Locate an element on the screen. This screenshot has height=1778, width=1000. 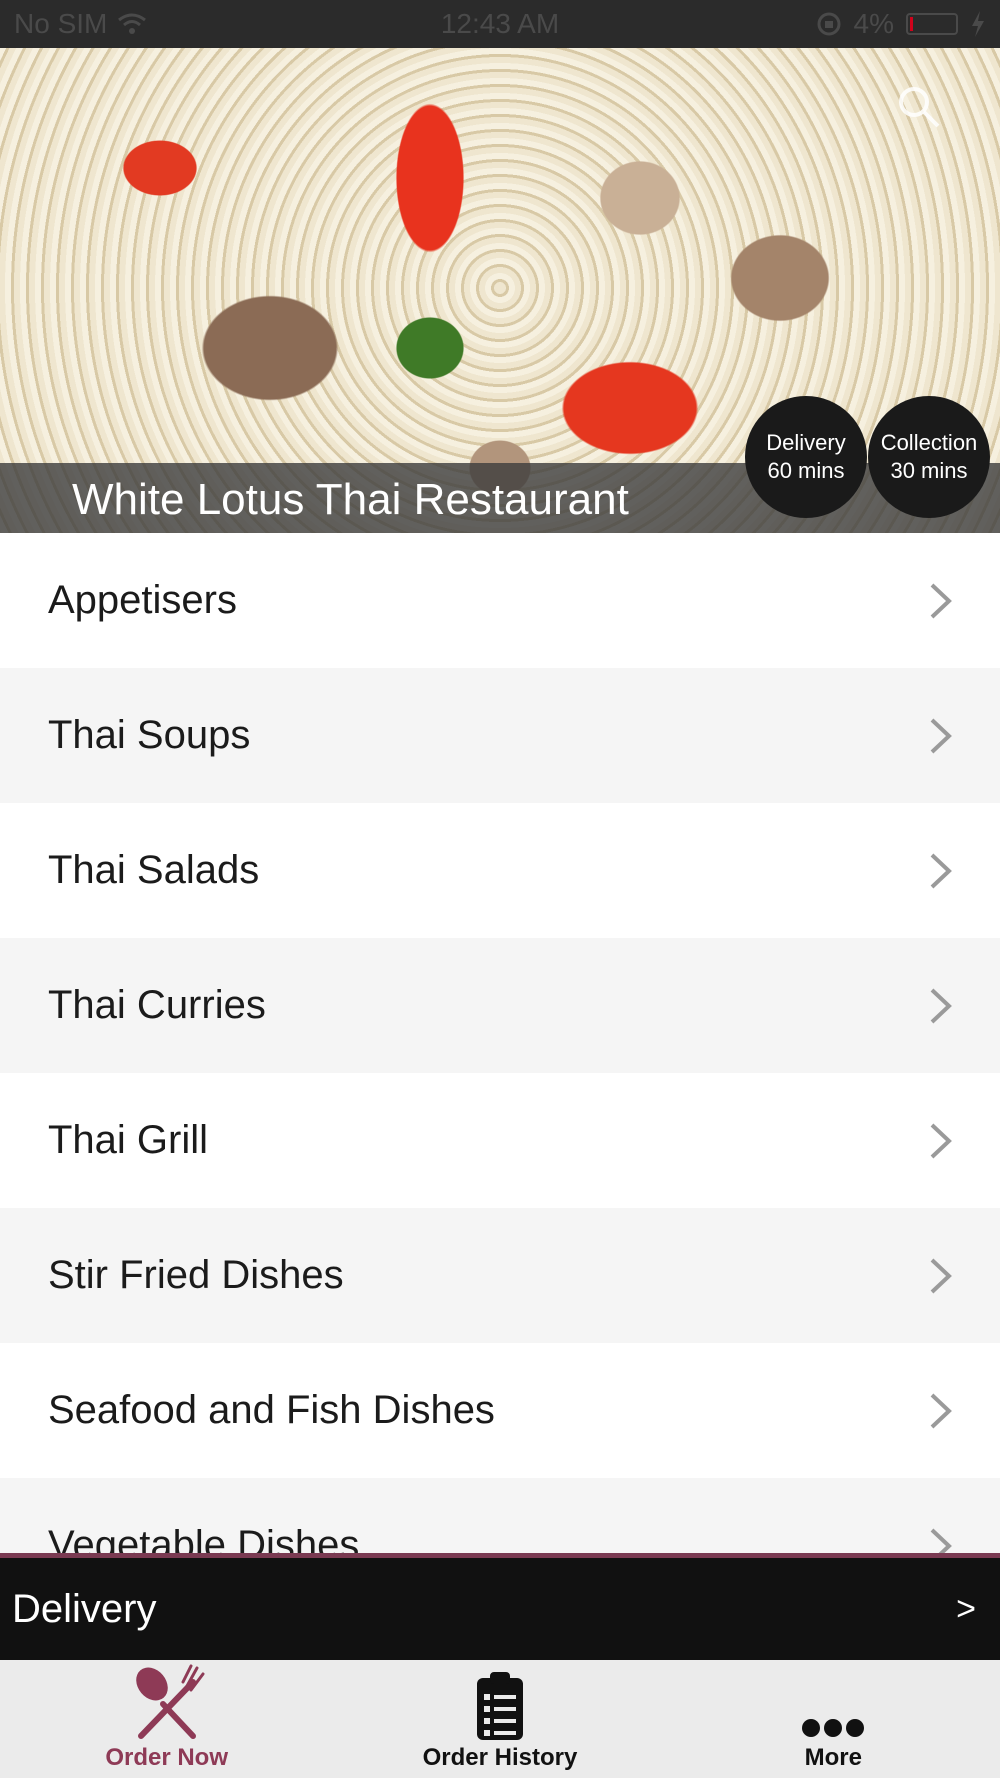
menu-item-stir-fried-dishes: Stir Fried Dishes is located at coordinates (500, 1275).